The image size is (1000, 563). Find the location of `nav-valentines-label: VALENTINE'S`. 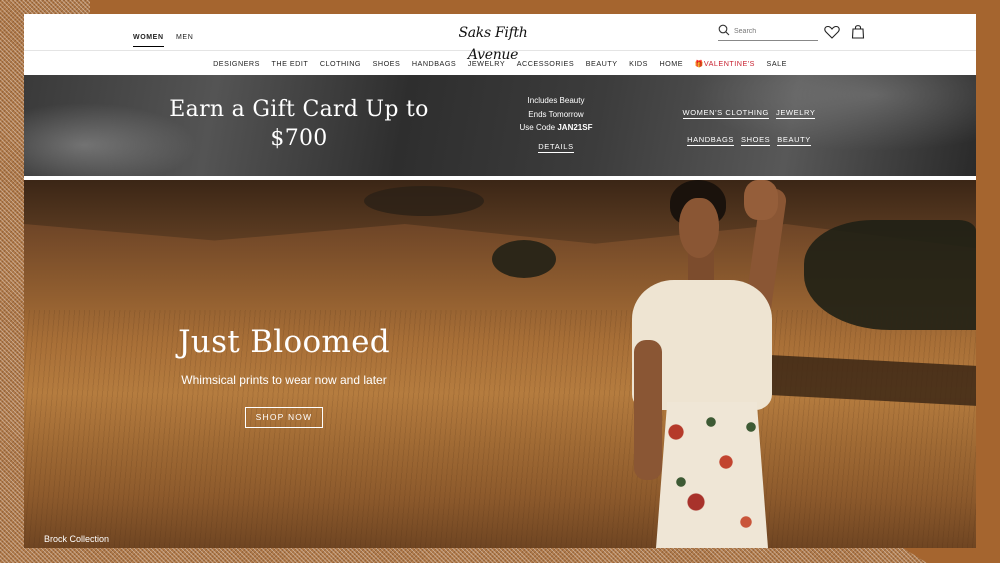

nav-valentines-label: VALENTINE'S is located at coordinates (729, 63).